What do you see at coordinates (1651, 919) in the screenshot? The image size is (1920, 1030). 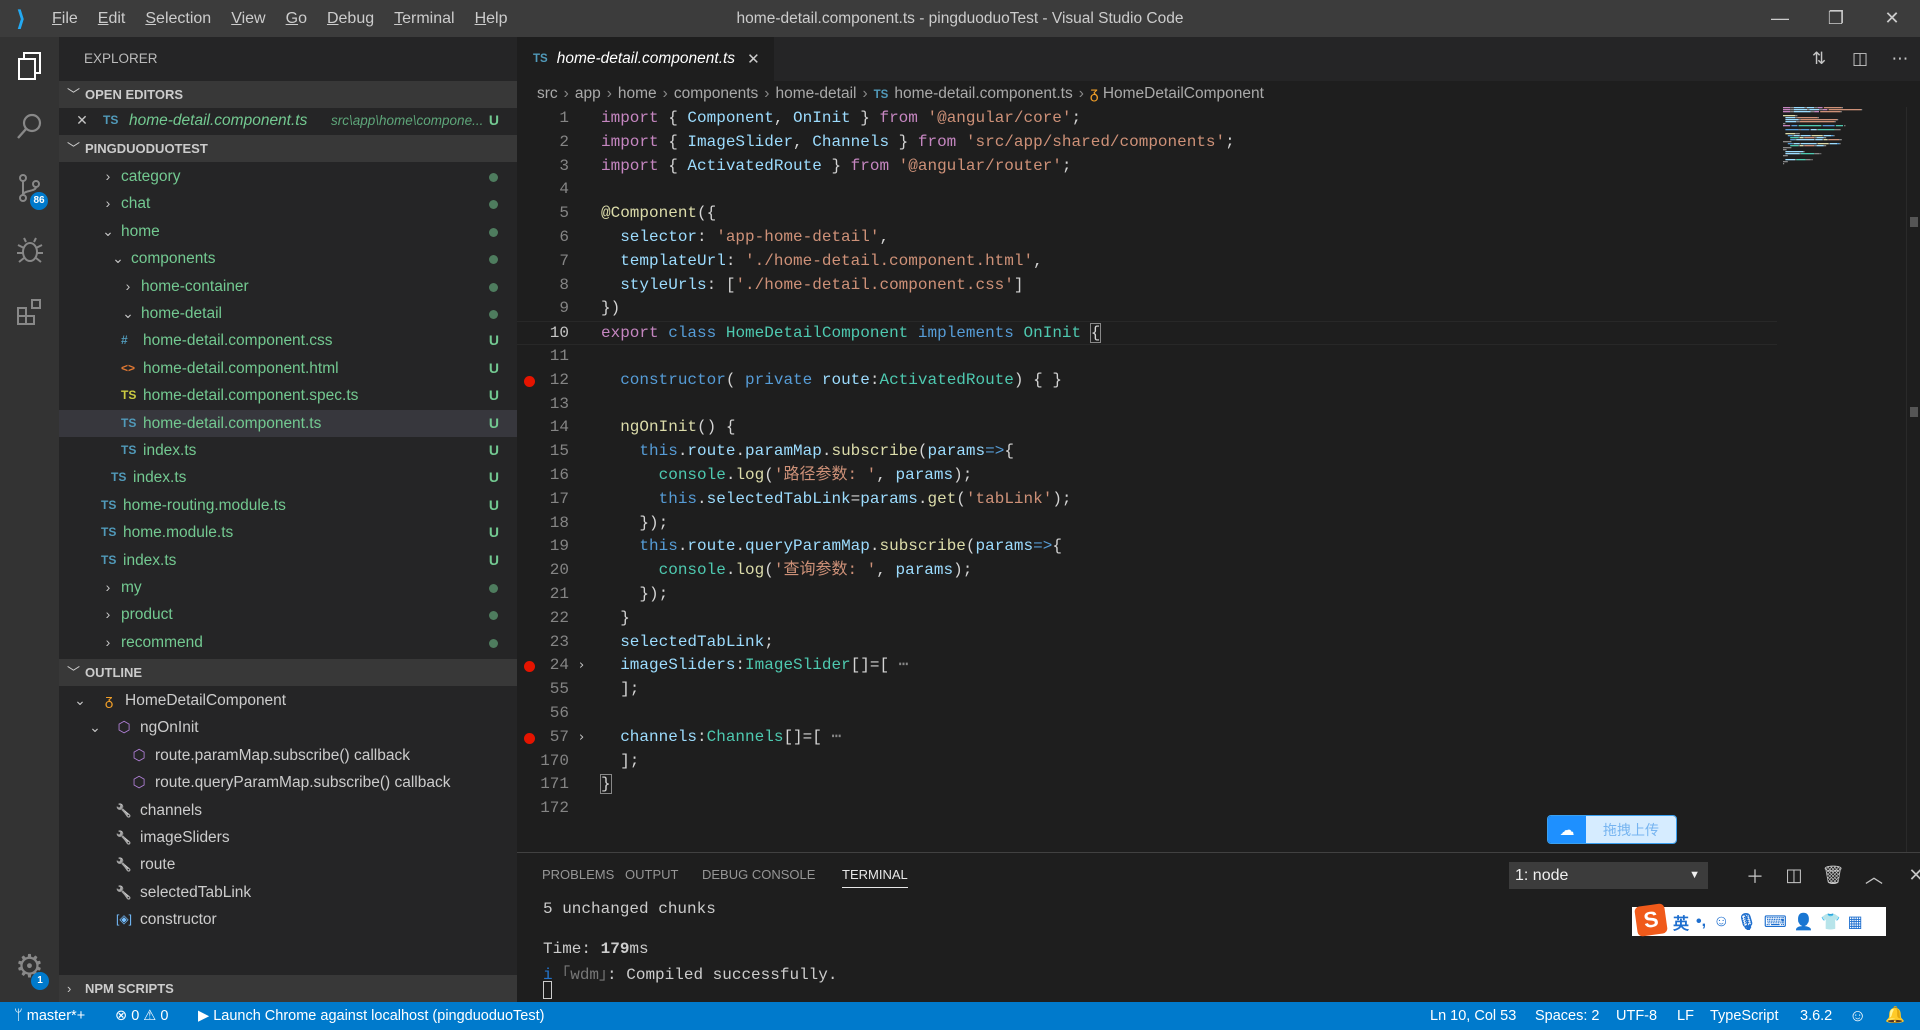 I see `sogou-logo-icon: S` at bounding box center [1651, 919].